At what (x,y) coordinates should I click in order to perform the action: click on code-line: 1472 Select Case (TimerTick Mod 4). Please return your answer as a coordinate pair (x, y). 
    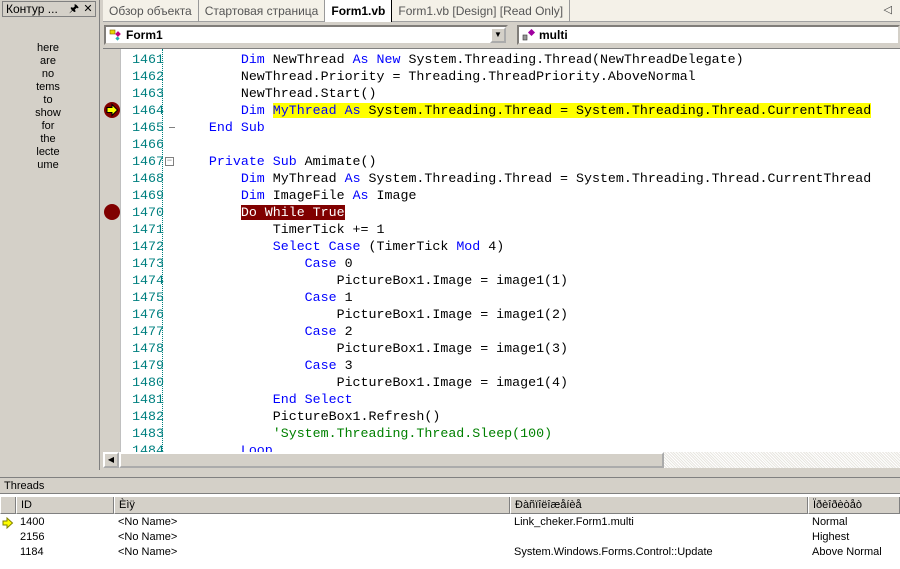
    Looking at the image, I should click on (510, 246).